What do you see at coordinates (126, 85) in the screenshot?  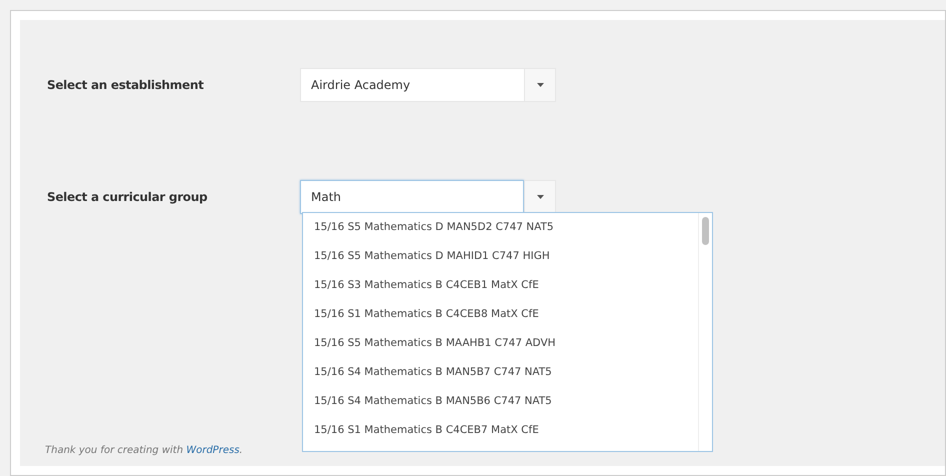 I see `field-label: Select an establishment` at bounding box center [126, 85].